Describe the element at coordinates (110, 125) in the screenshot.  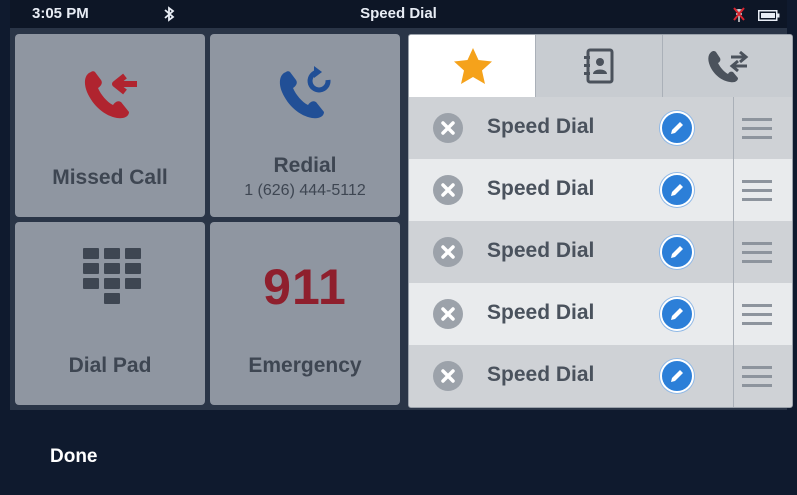
I see `missed-call-tile: Missed Call` at that location.